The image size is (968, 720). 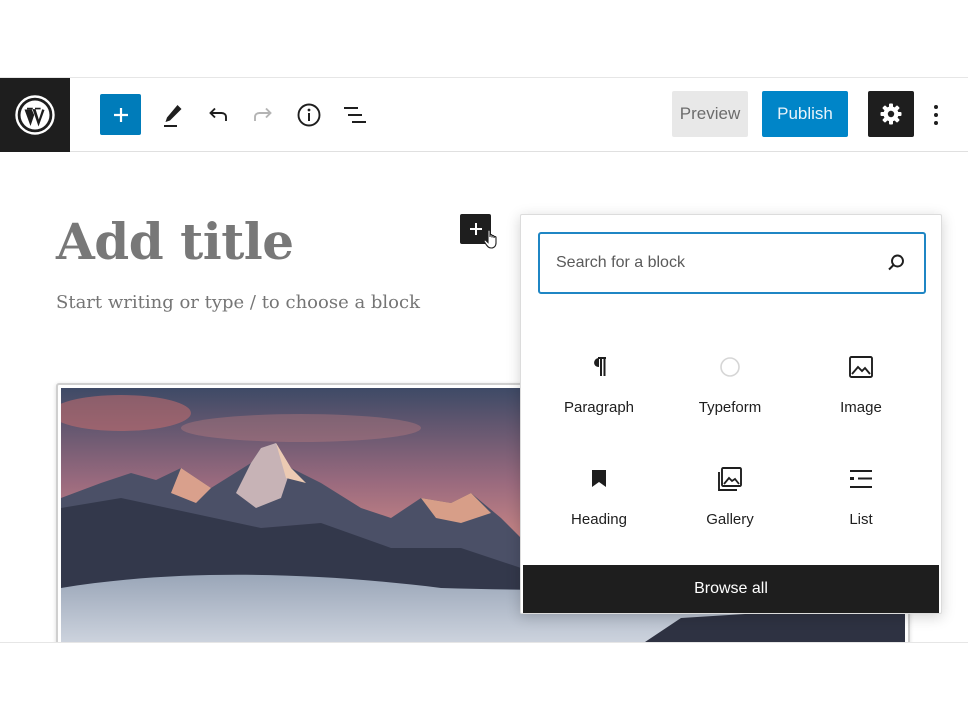 I want to click on details-button, so click(x=309, y=115).